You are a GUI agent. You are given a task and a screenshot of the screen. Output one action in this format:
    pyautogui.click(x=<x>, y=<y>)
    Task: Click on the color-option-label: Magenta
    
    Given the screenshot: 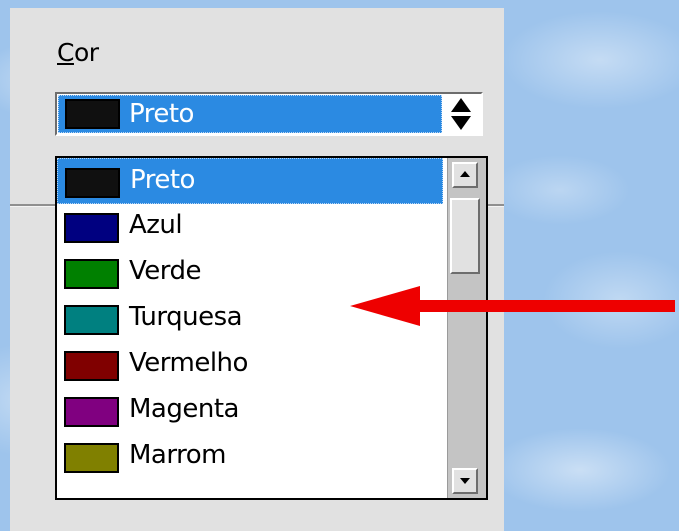 What is the action you would take?
    pyautogui.click(x=184, y=409)
    